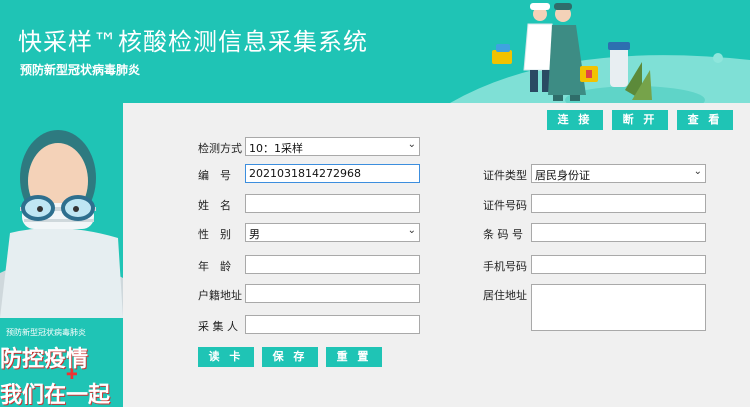  I want to click on name-label: 姓 名, so click(214, 205).